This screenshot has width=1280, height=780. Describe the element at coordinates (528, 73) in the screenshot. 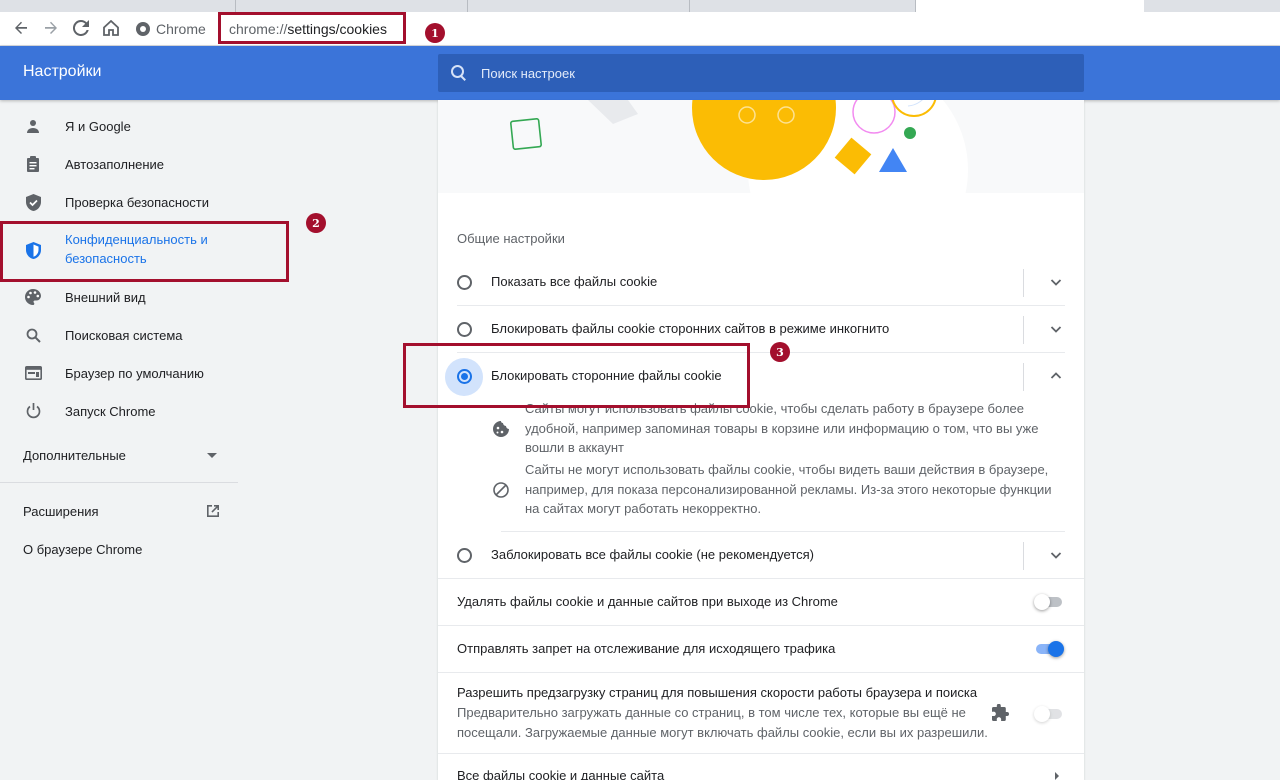

I see `search-input: Поиск настроек` at that location.